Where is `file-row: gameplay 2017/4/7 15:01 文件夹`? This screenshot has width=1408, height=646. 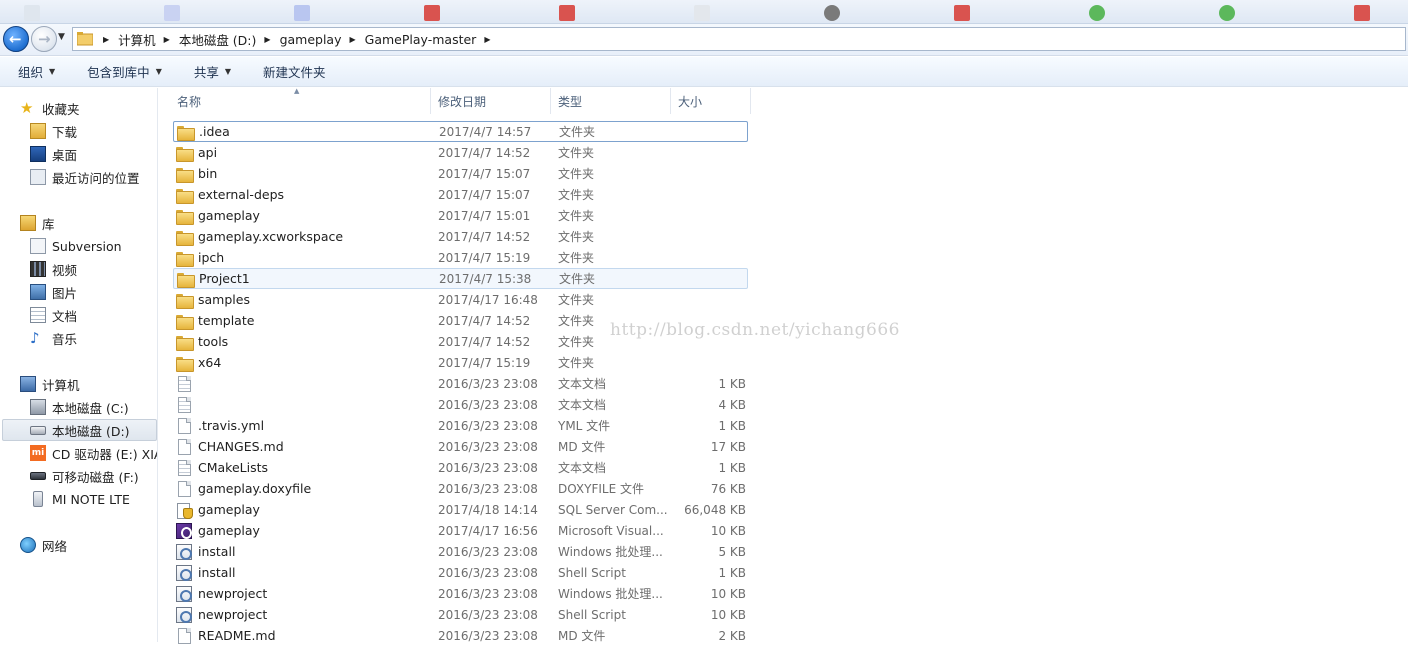
file-row: gameplay 2017/4/7 15:01 文件夹 is located at coordinates (460, 215).